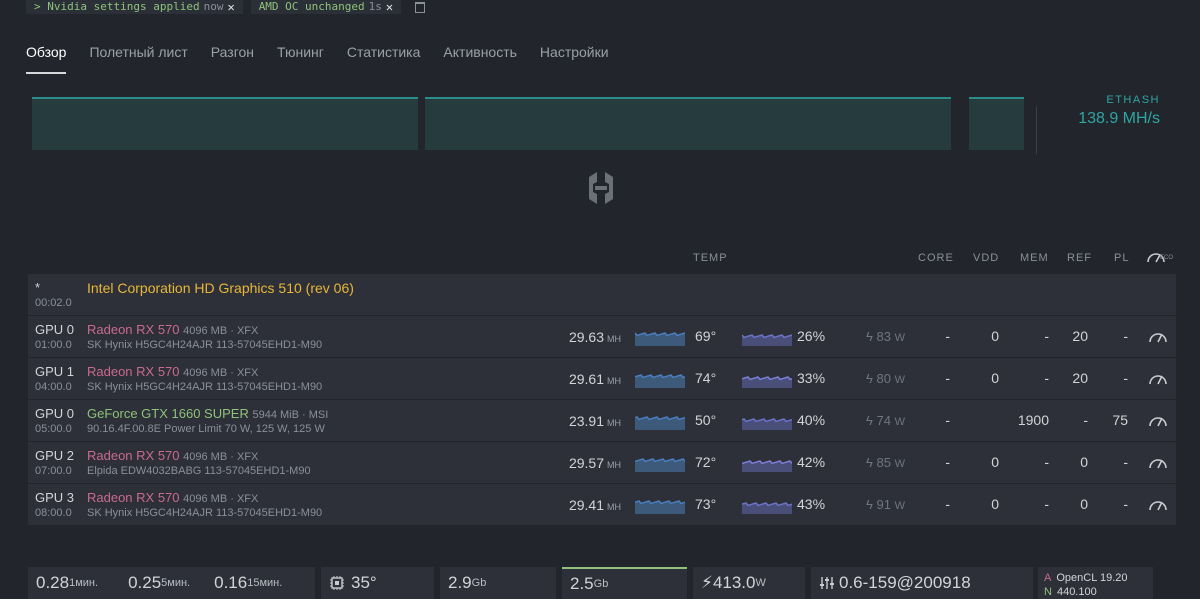 Image resolution: width=1200 pixels, height=599 pixels. I want to click on gpu-index: *, so click(38, 287).